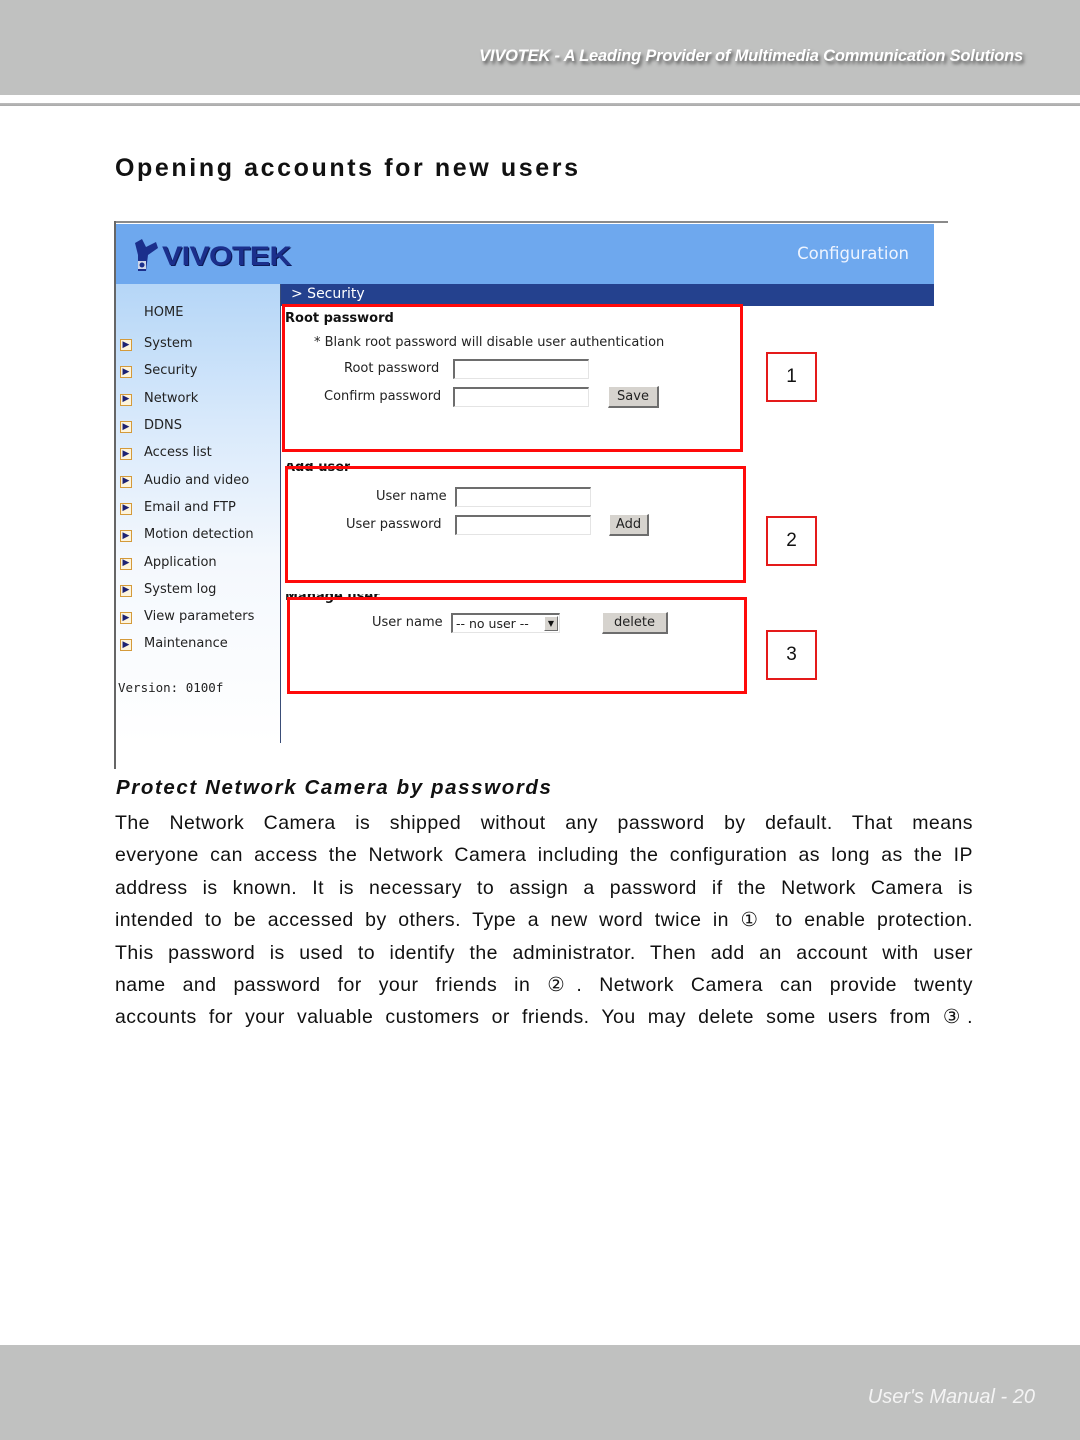 The width and height of the screenshot is (1080, 1440). I want to click on sidebar-item-view-parameters: ▶ View parameters, so click(187, 616).